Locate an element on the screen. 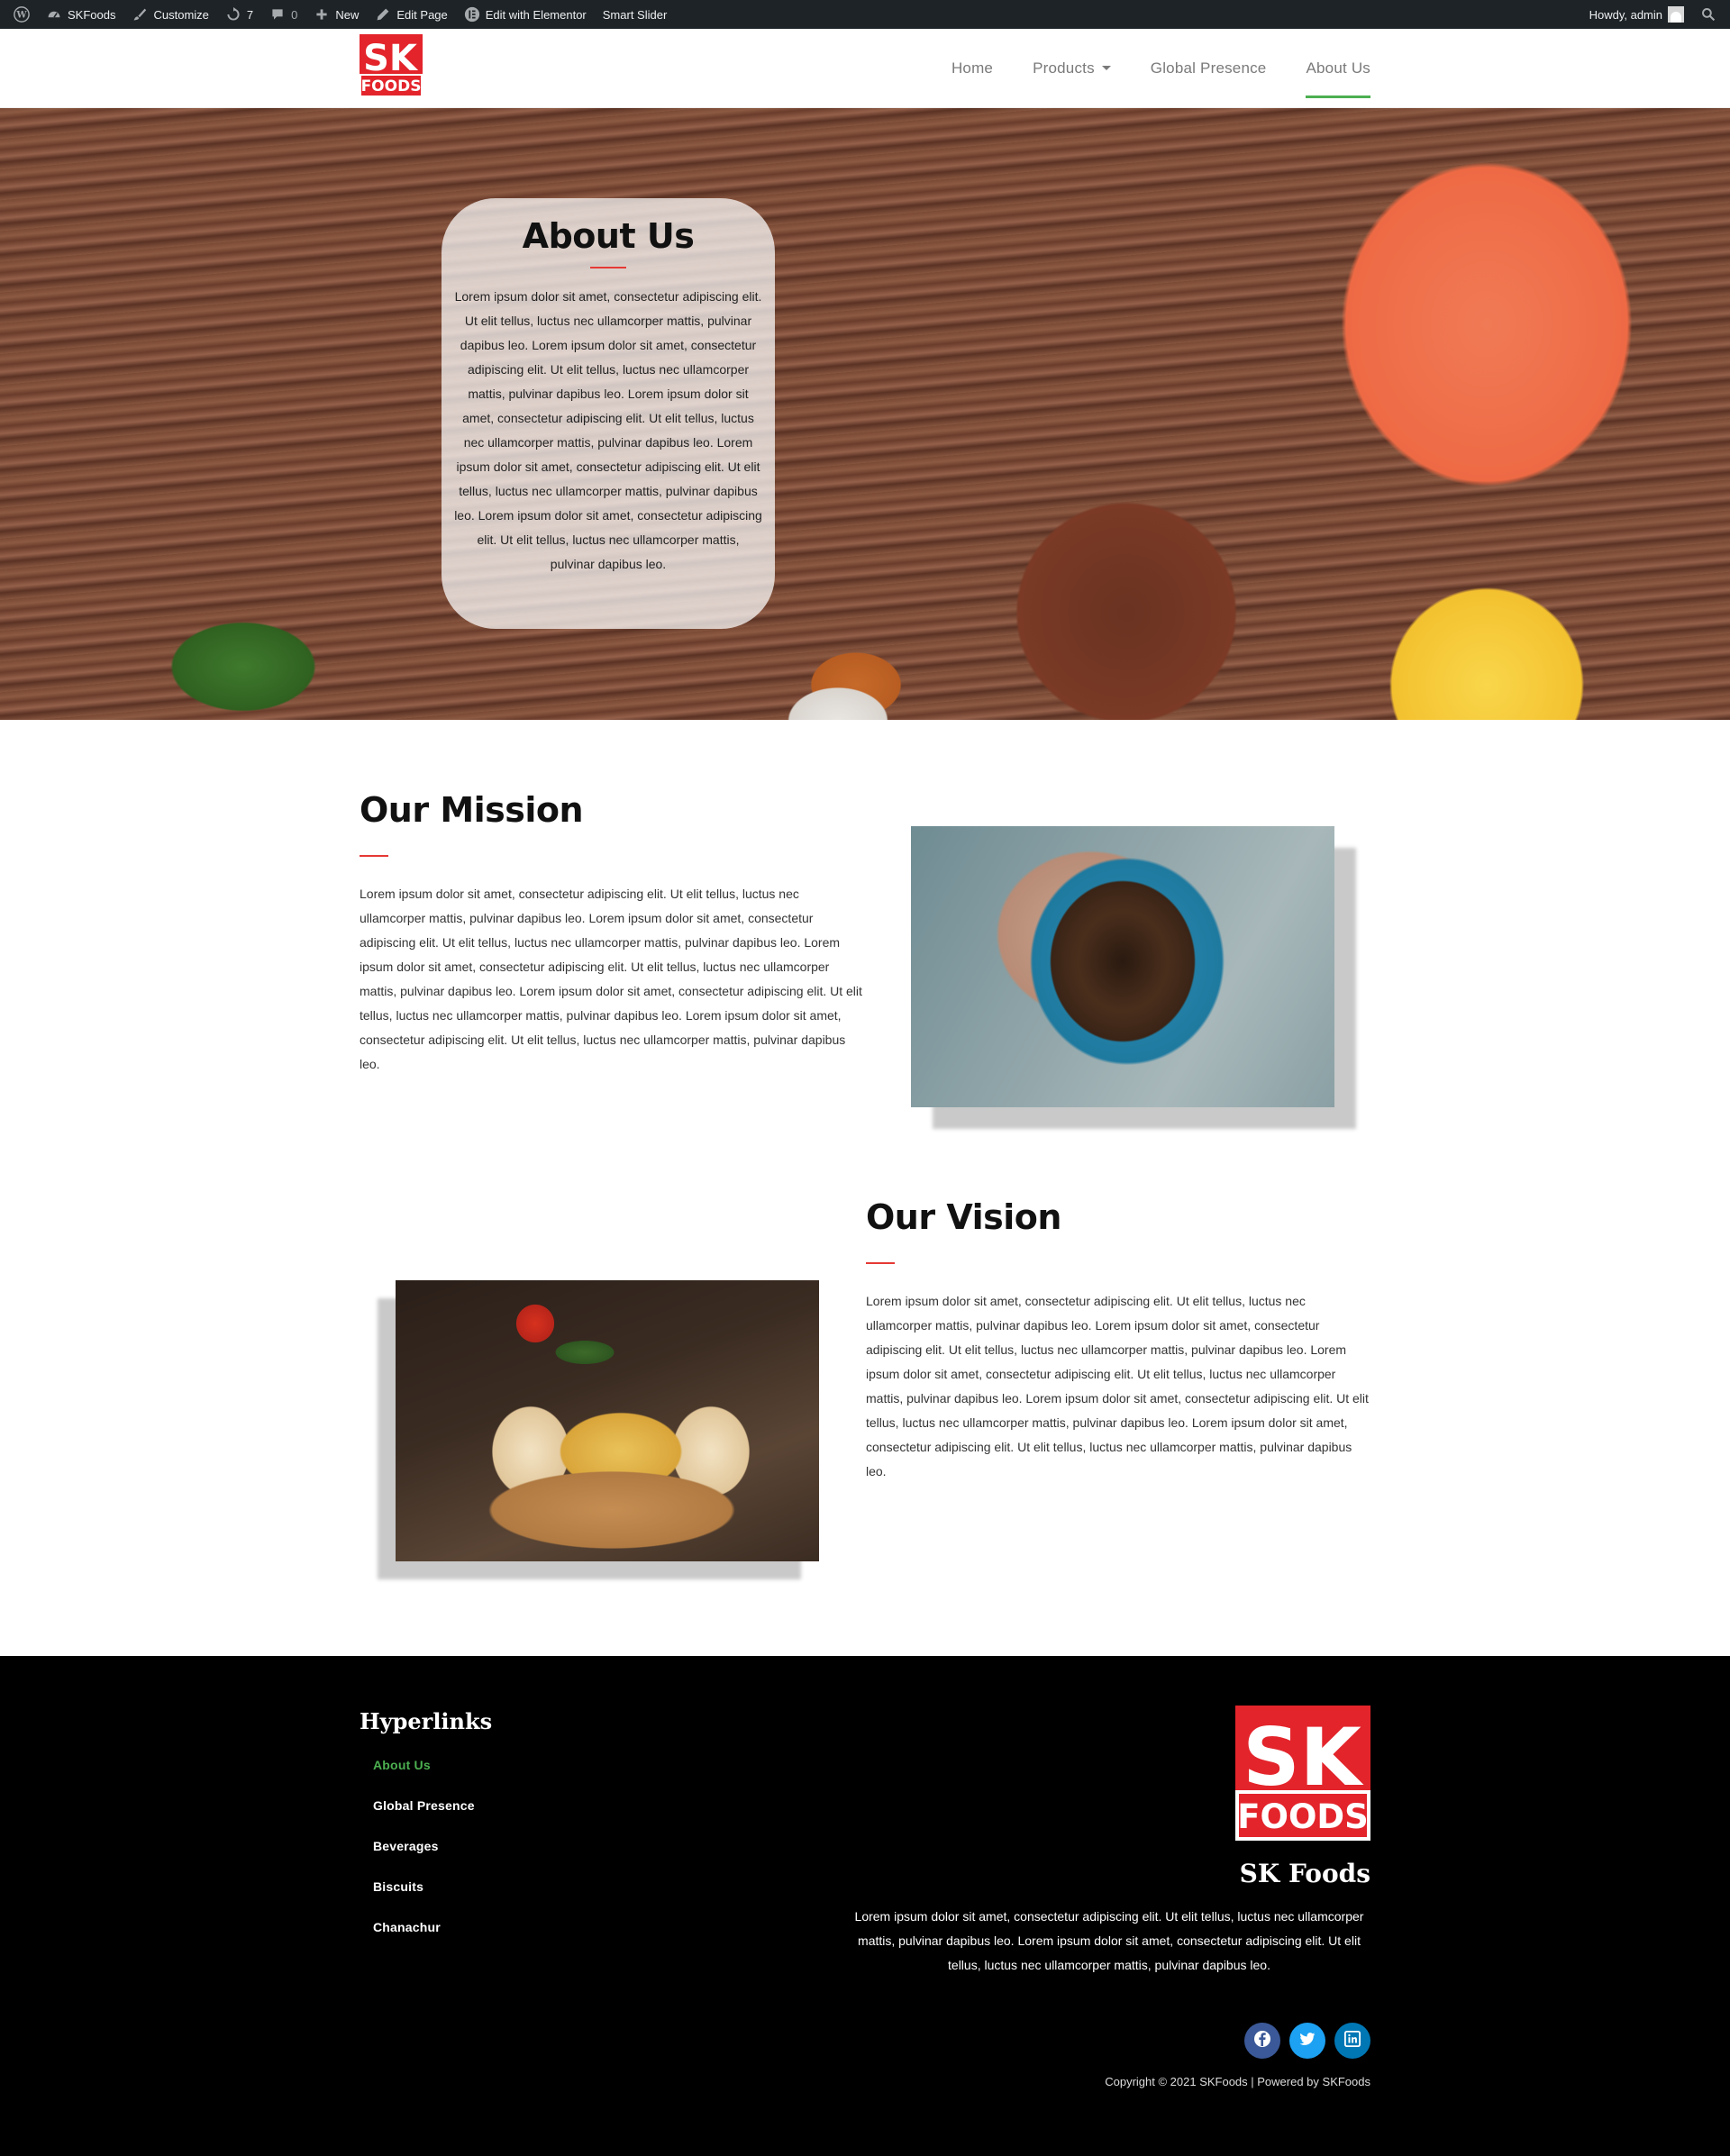 This screenshot has height=2156, width=1730. mission-title: Our Mission is located at coordinates (472, 810).